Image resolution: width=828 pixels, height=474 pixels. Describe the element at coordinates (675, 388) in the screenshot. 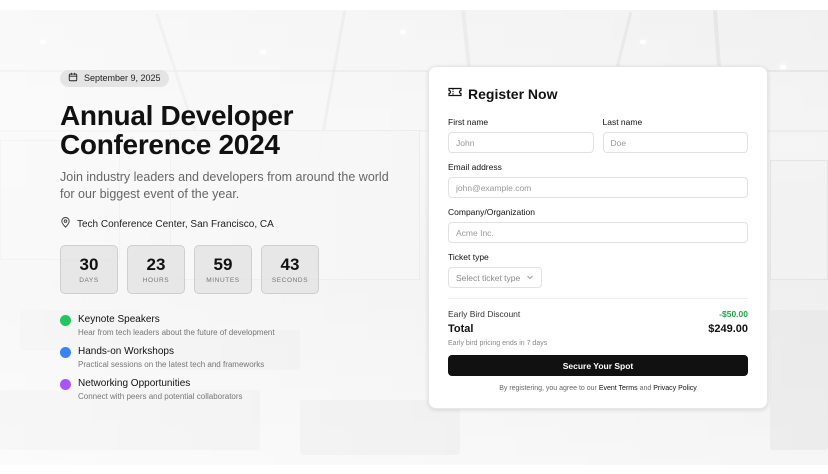

I see `privacy-policy-link: Privacy Policy` at that location.